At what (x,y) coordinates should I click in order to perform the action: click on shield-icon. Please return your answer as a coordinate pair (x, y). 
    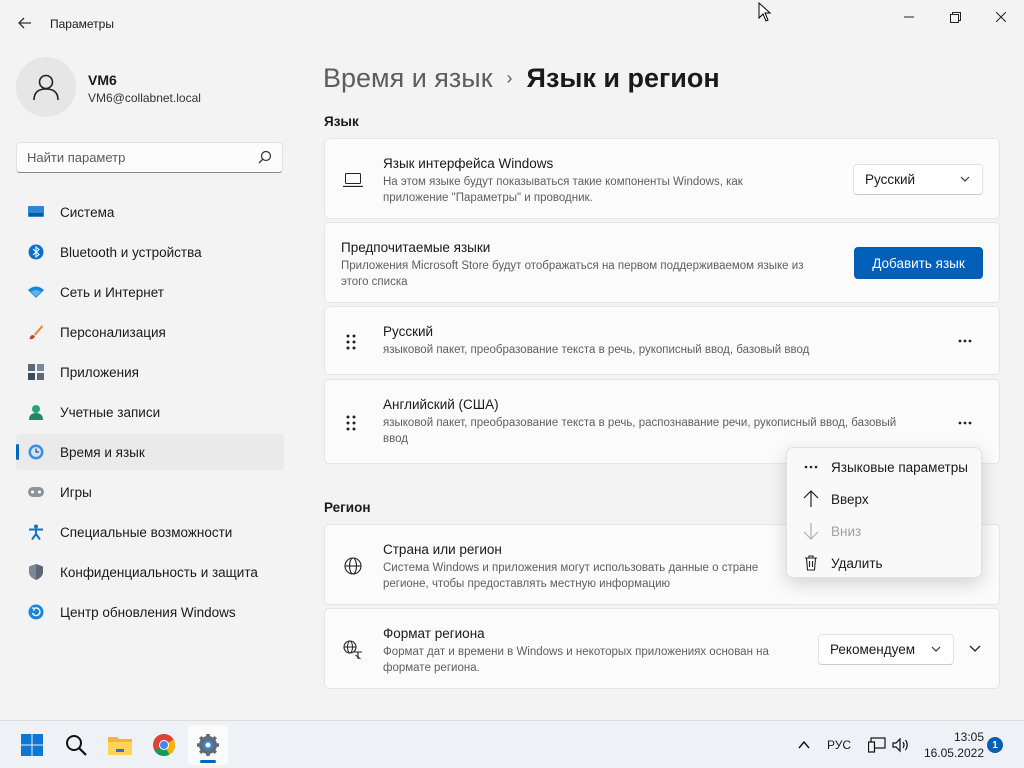
    Looking at the image, I should click on (36, 572).